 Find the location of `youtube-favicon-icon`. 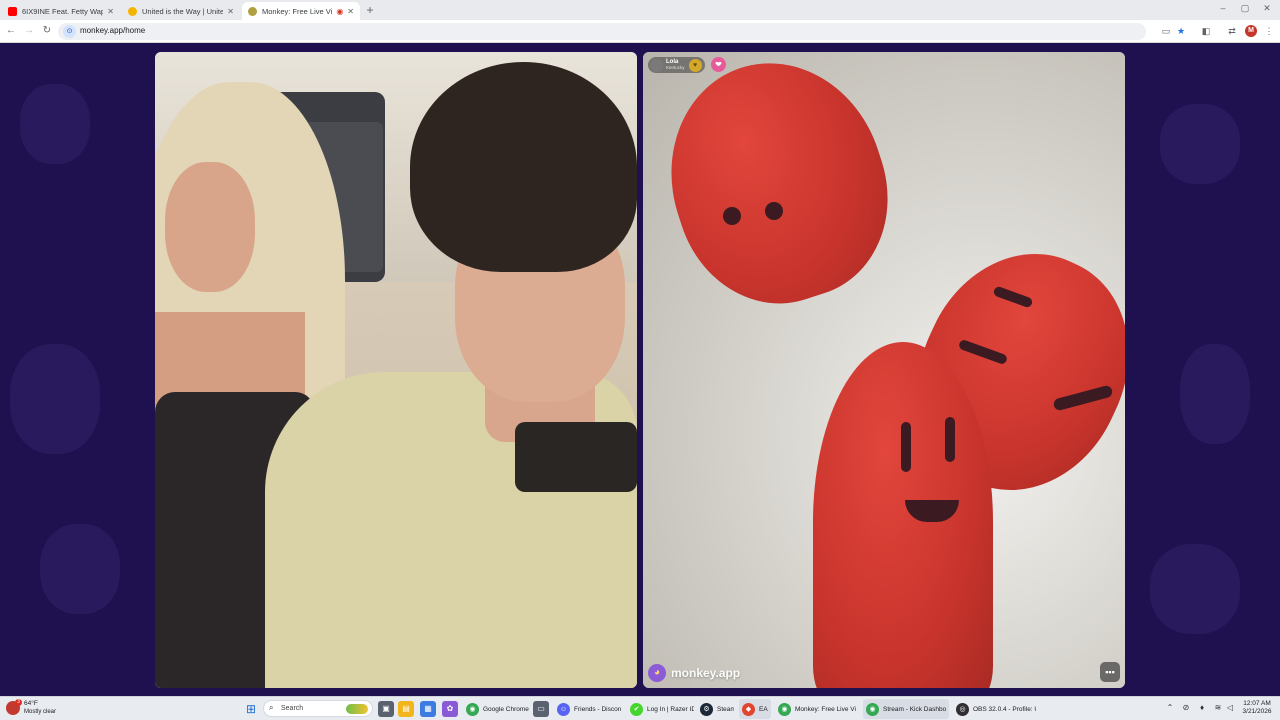

youtube-favicon-icon is located at coordinates (12, 11).